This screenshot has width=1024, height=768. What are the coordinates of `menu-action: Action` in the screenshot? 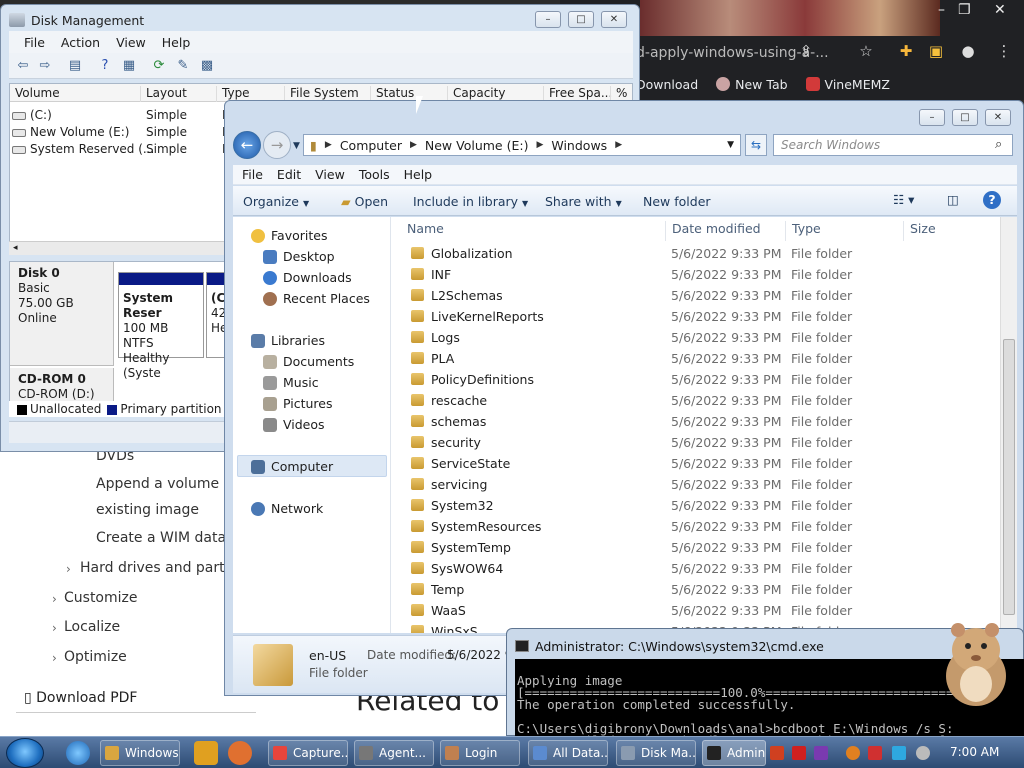 It's located at (80, 42).